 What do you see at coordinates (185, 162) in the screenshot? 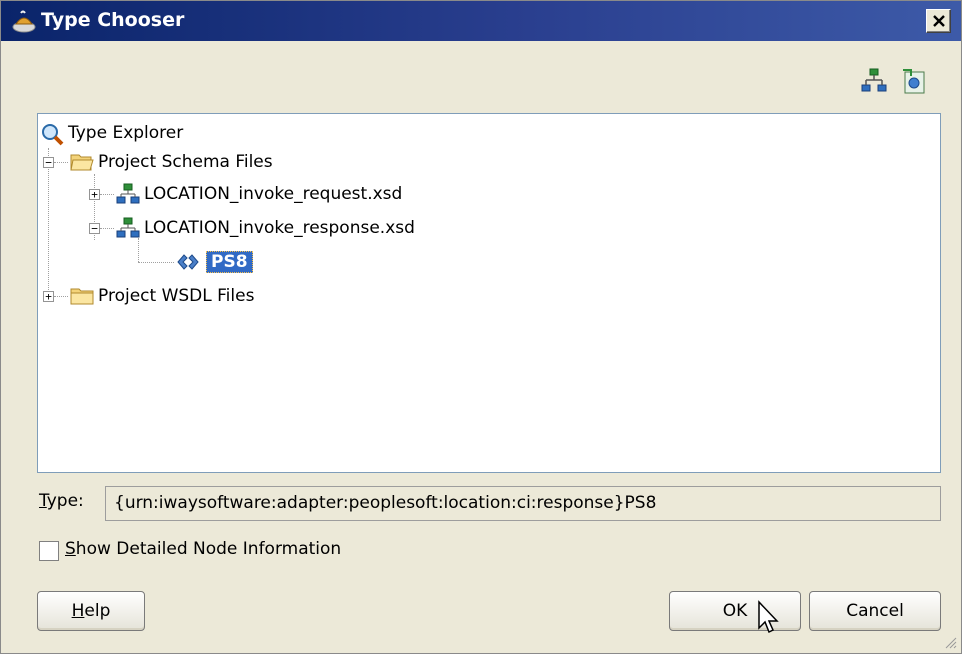
I see `tree-item-label: Project Schema Files` at bounding box center [185, 162].